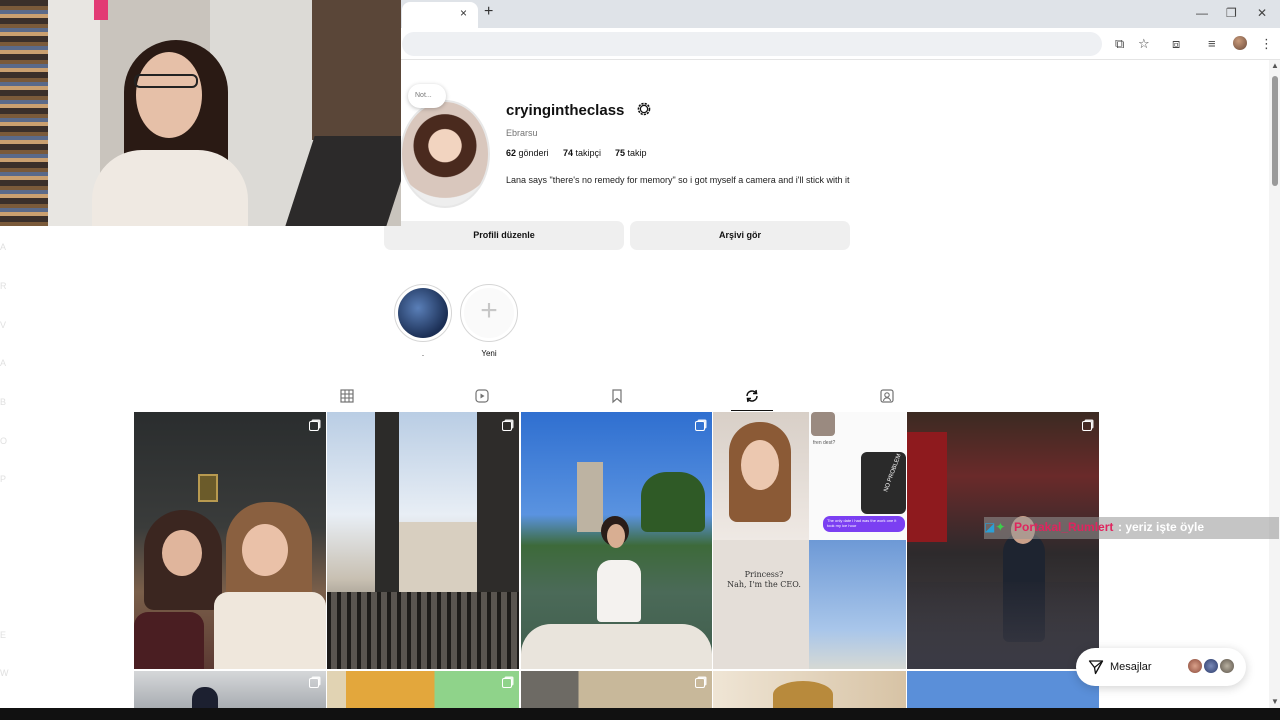 This screenshot has height=720, width=1280. Describe the element at coordinates (169, 640) in the screenshot. I see `dark-jacket` at that location.